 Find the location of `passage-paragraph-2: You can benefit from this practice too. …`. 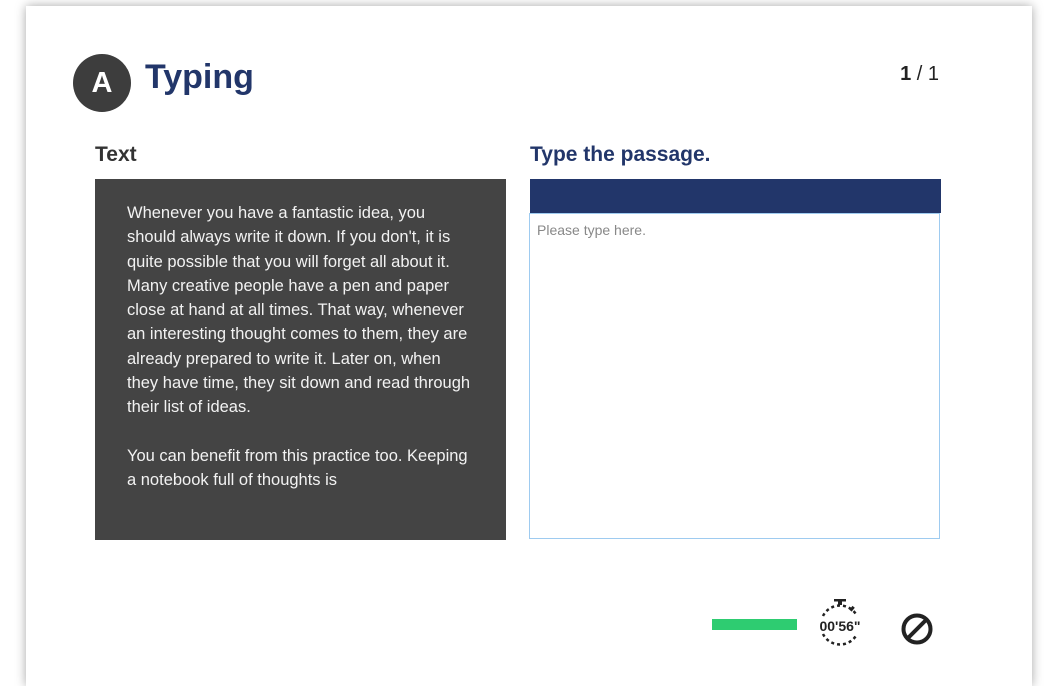

passage-paragraph-2: You can benefit from this practice too. … is located at coordinates (297, 467).